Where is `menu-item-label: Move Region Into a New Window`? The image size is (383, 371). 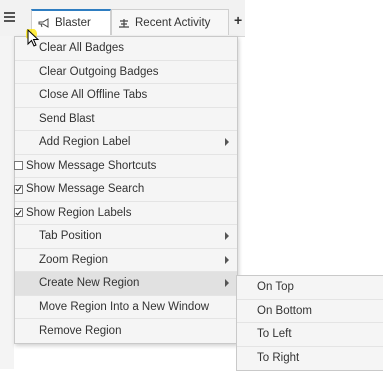
menu-item-label: Move Region Into a New Window is located at coordinates (124, 306).